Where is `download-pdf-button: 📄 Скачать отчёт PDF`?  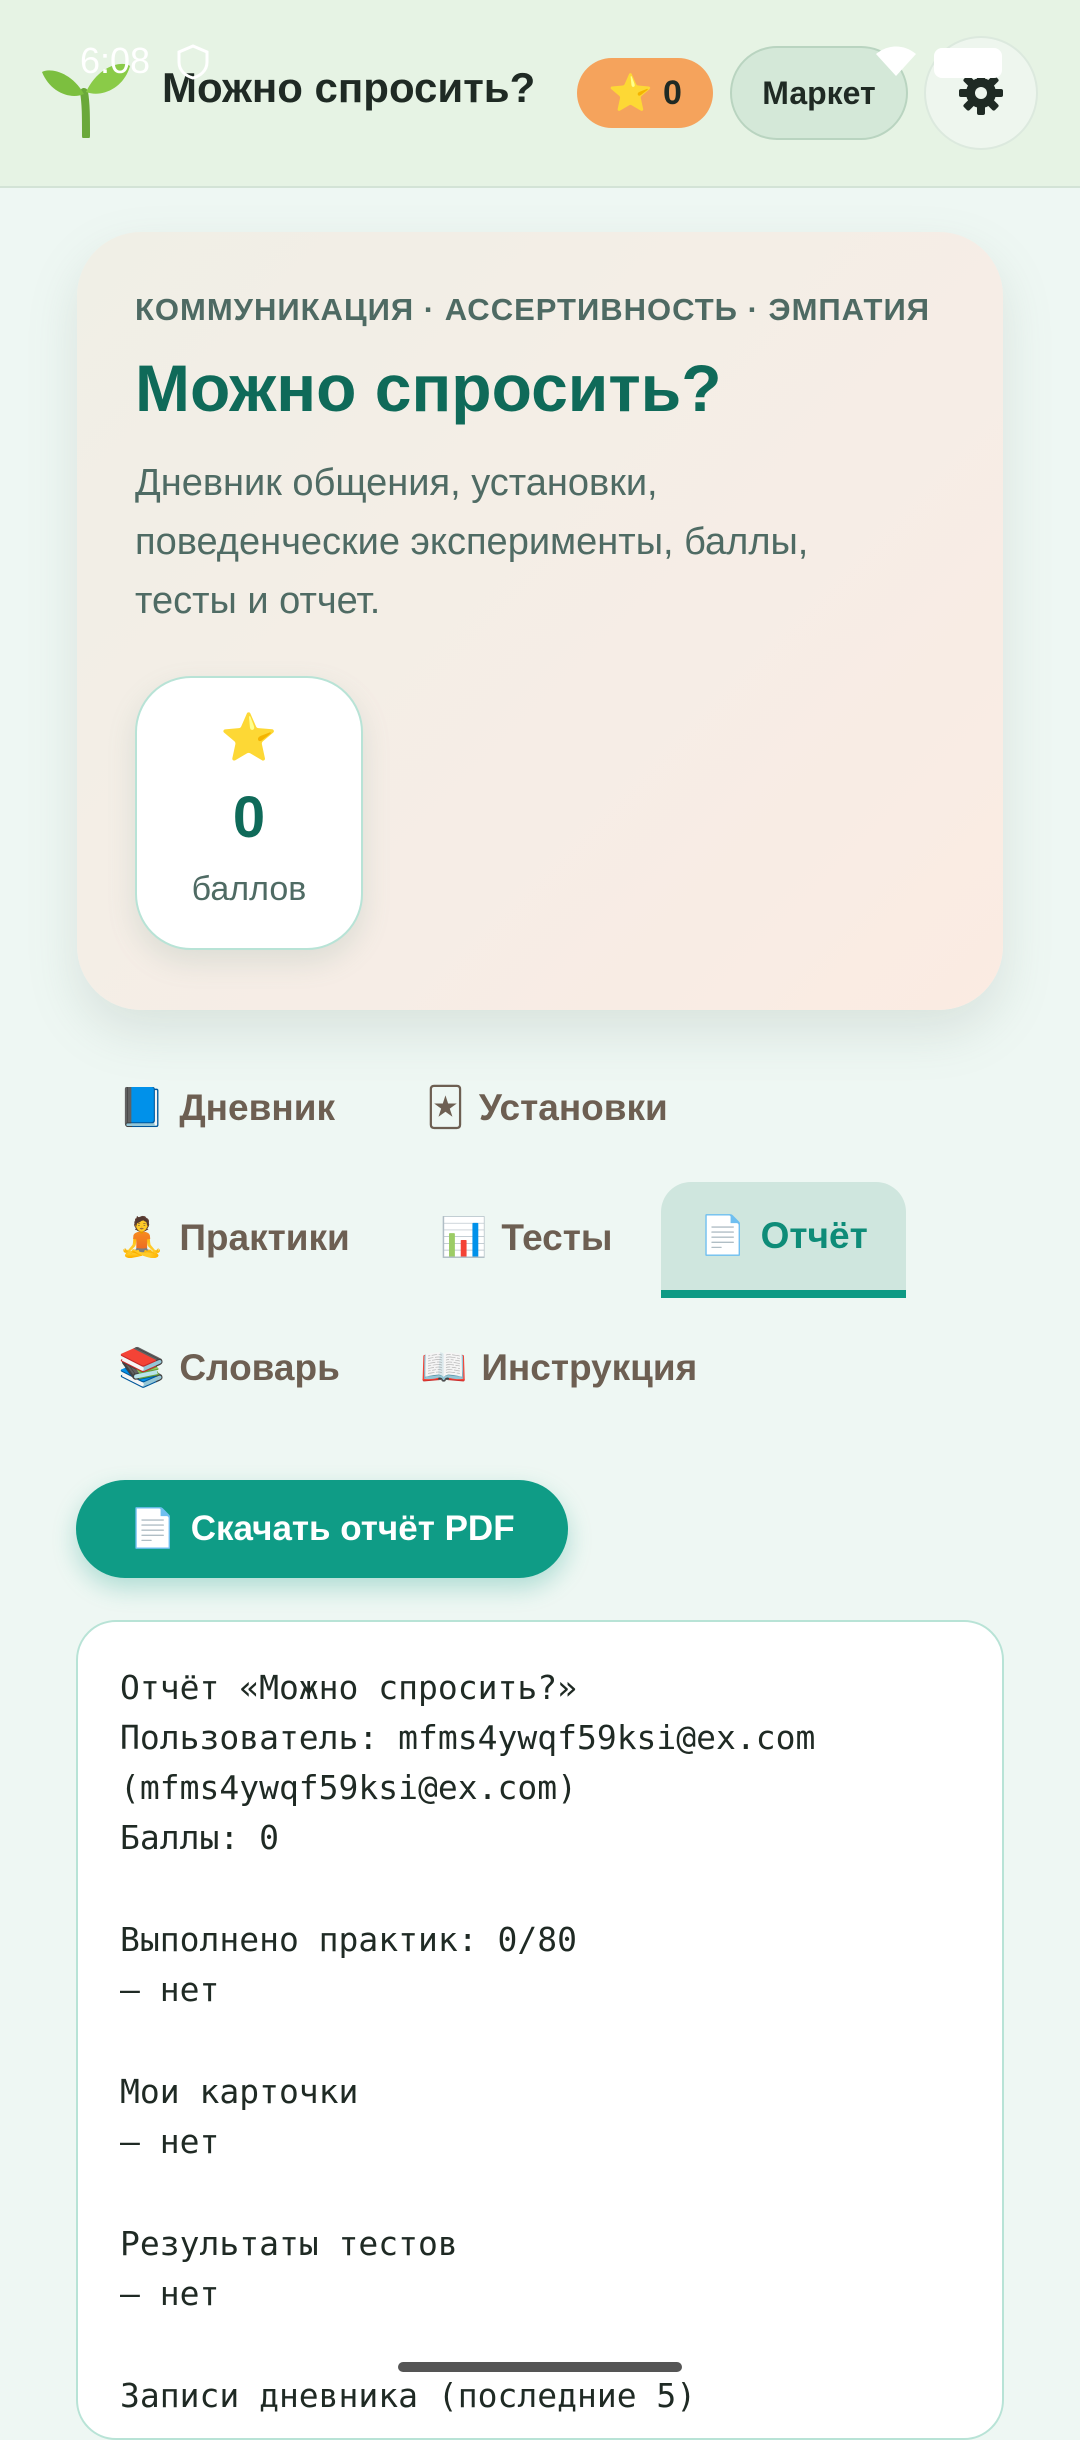 download-pdf-button: 📄 Скачать отчёт PDF is located at coordinates (322, 1529).